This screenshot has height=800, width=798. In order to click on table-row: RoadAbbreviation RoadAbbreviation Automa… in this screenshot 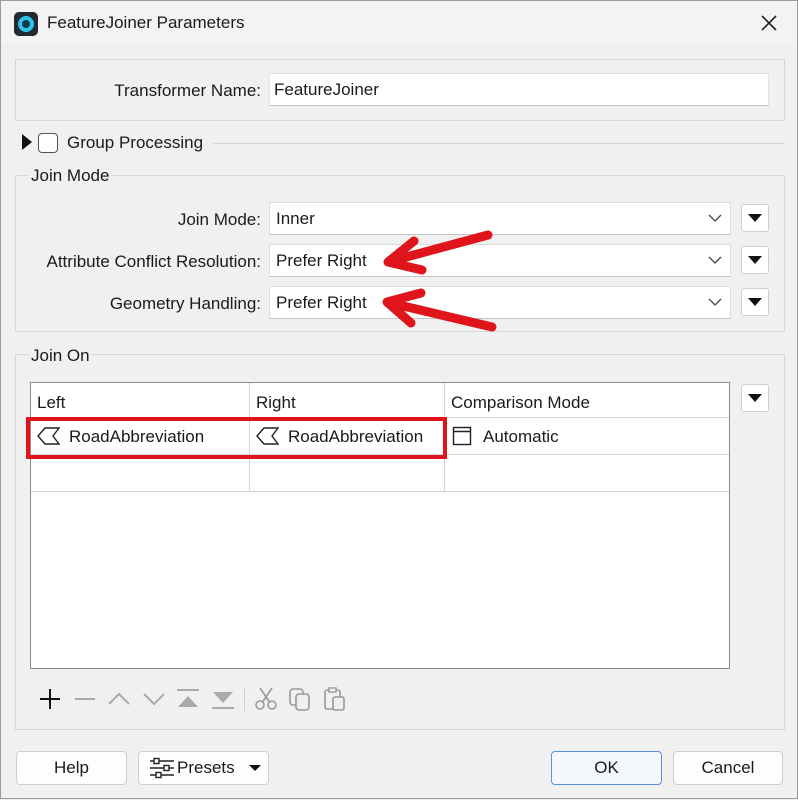, I will do `click(380, 436)`.